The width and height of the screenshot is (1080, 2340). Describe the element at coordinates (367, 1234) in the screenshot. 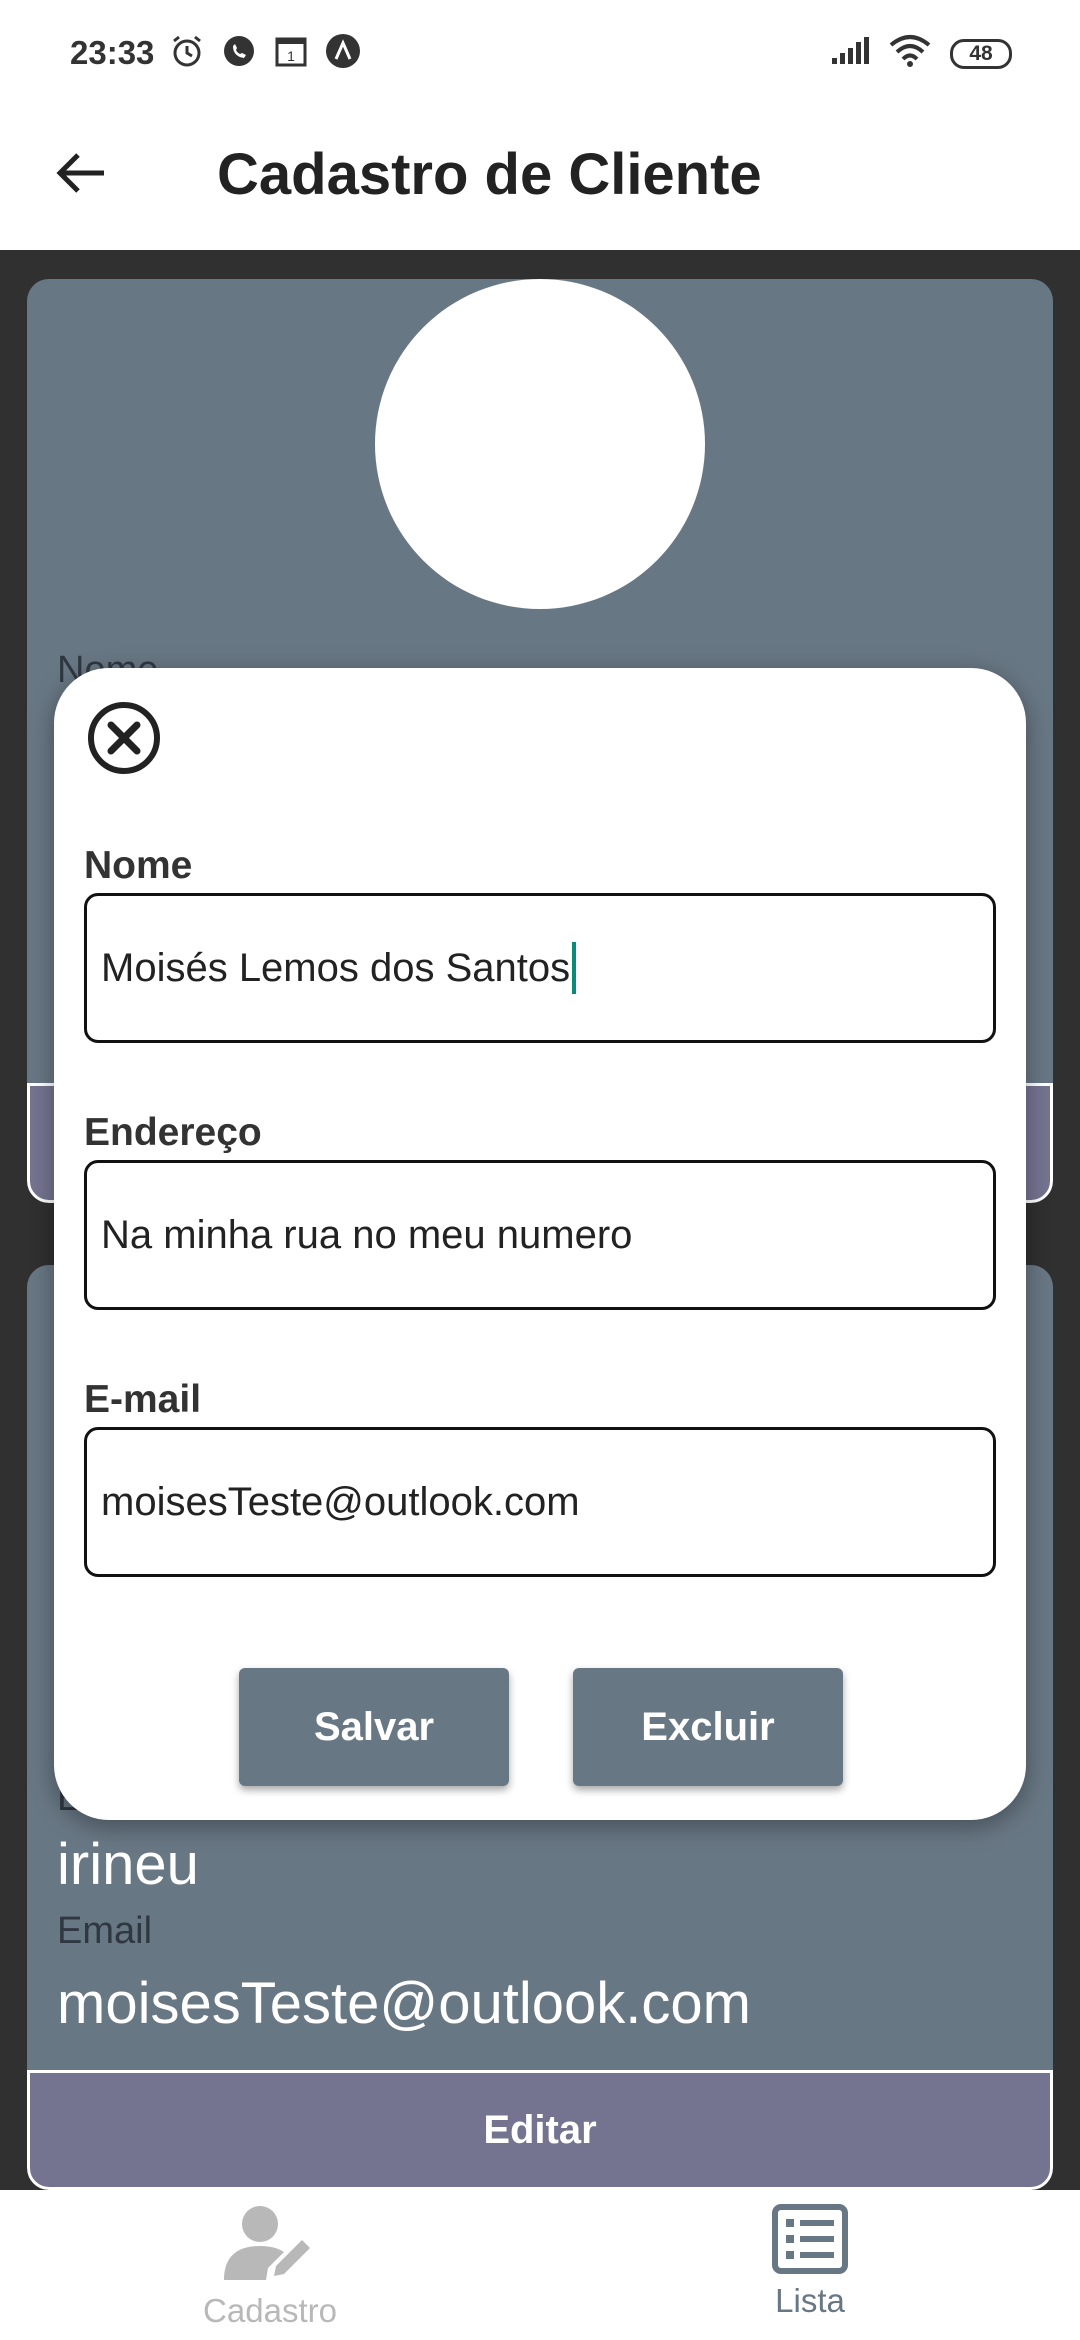

I see `address-input-value: Na minha rua no meu numero` at that location.